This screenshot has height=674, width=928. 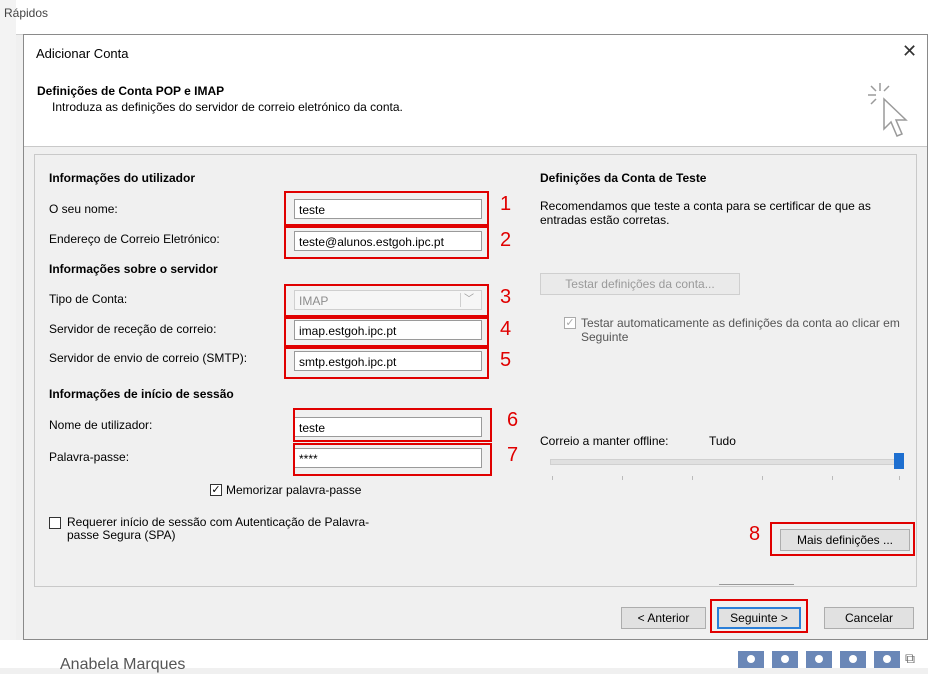 What do you see at coordinates (133, 269) in the screenshot?
I see `server-info-section-title: Informações sobre o servidor` at bounding box center [133, 269].